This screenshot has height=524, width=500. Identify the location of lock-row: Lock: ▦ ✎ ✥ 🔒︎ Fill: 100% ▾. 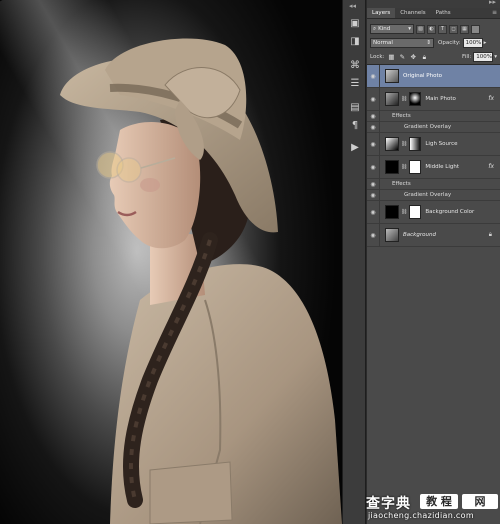
(433, 57).